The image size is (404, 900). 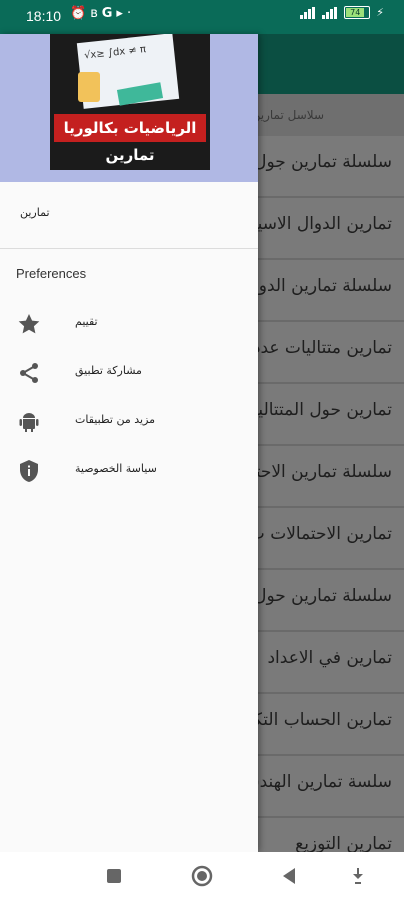 I want to click on battery-icon: 74, so click(x=357, y=12).